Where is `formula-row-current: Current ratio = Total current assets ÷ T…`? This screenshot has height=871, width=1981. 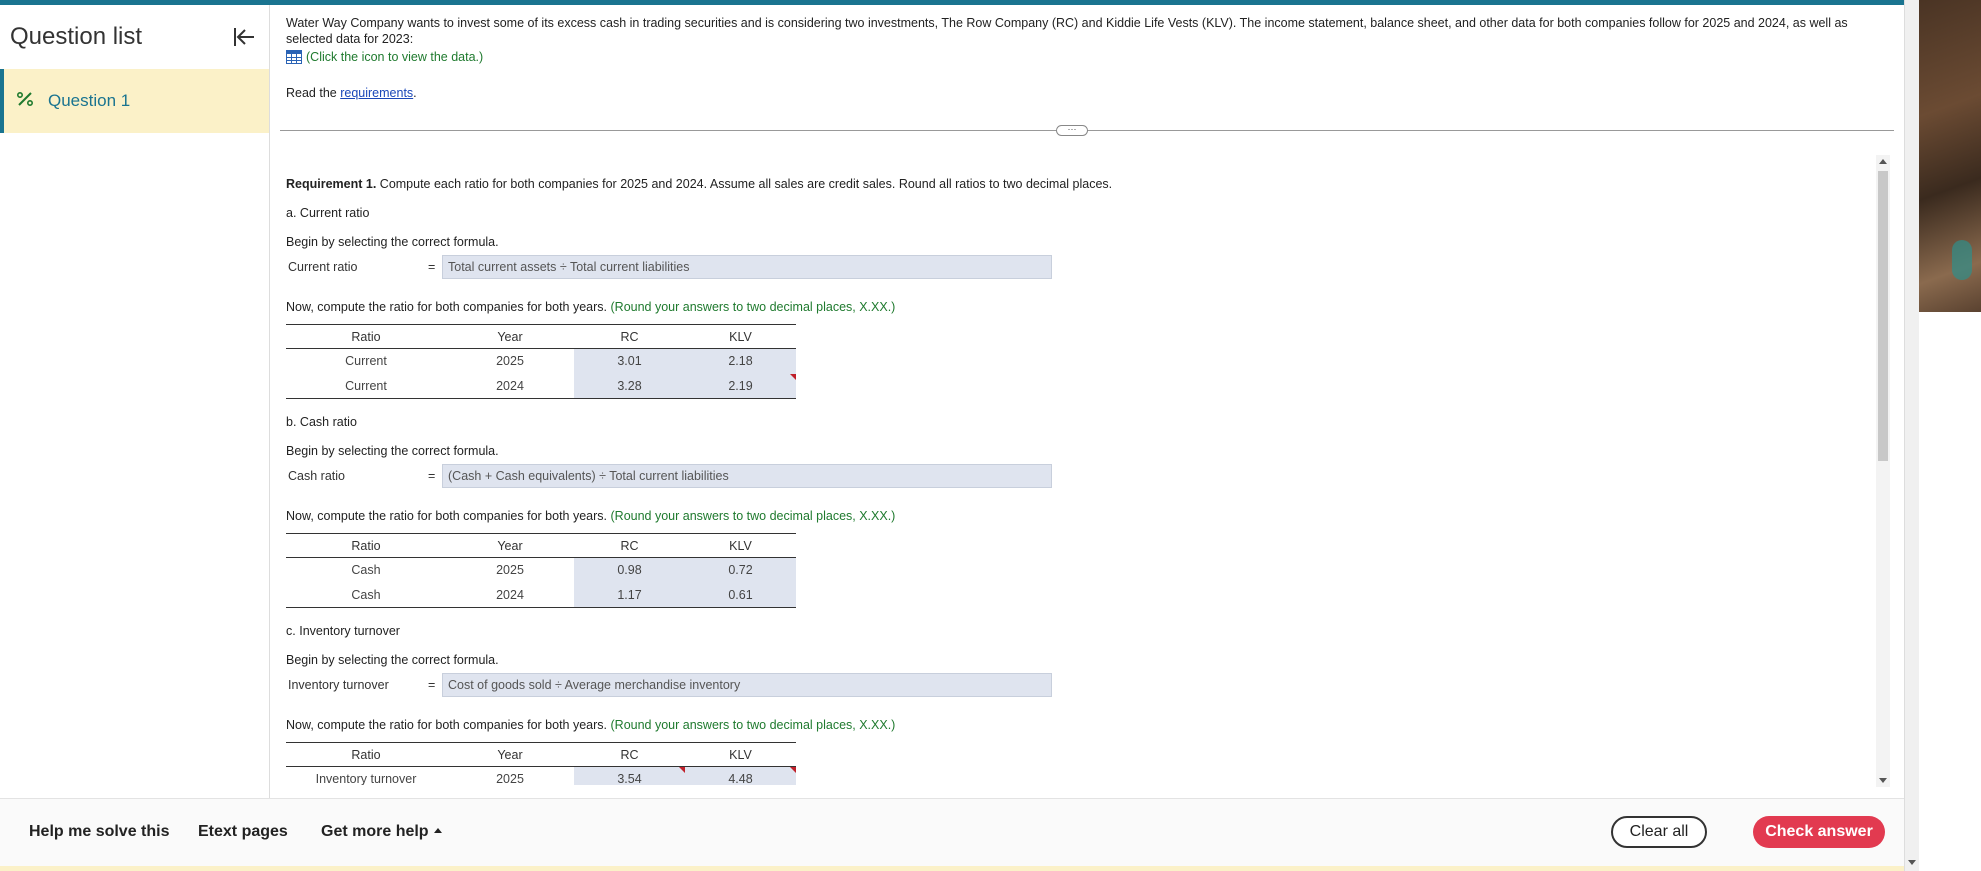 formula-row-current: Current ratio = Total current assets ÷ T… is located at coordinates (669, 267).